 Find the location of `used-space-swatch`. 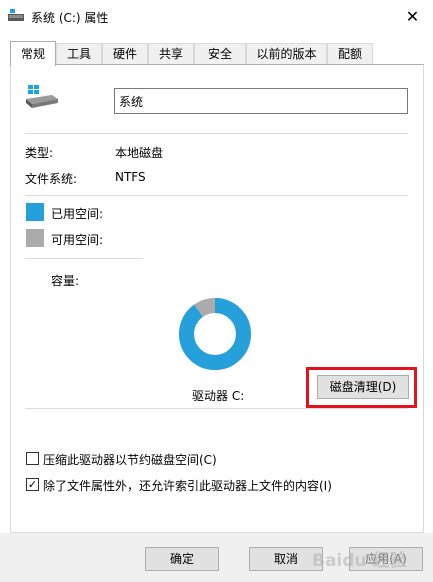

used-space-swatch is located at coordinates (35, 212).